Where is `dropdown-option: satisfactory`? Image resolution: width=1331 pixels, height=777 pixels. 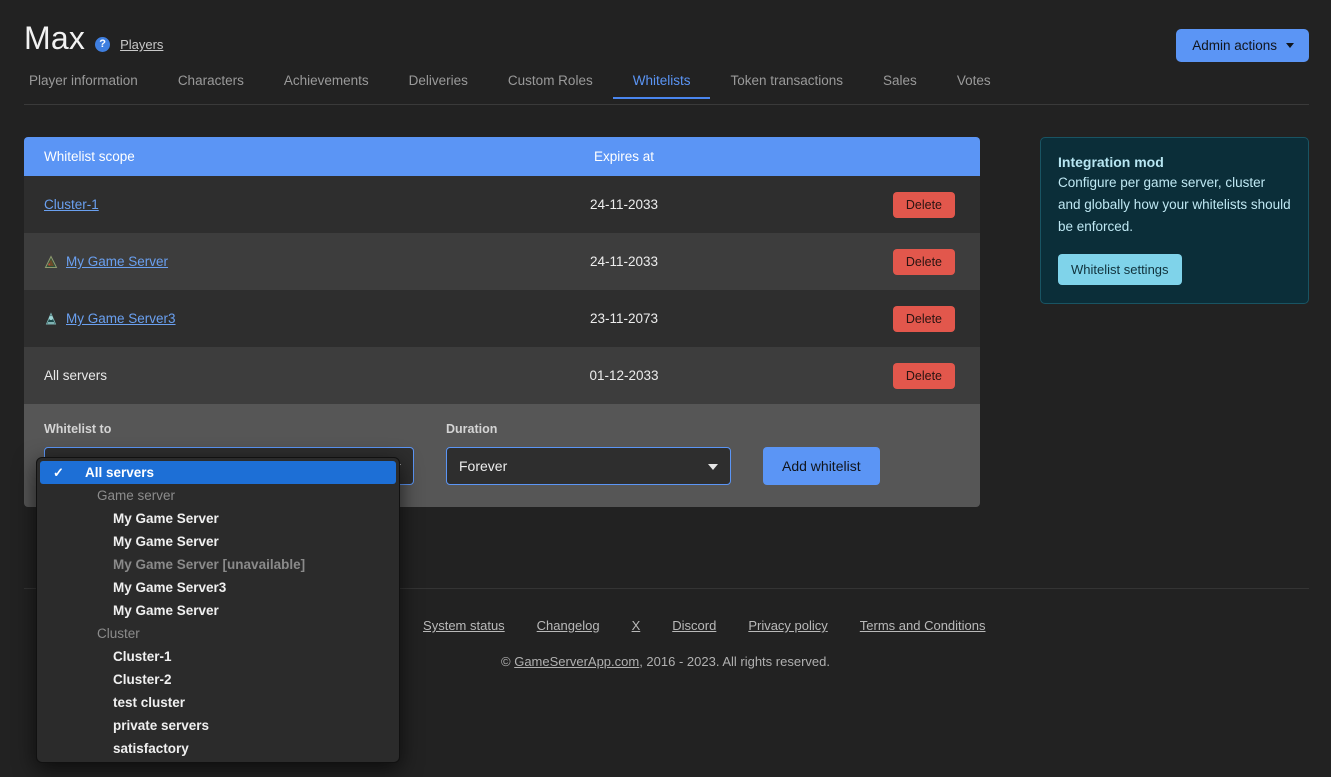 dropdown-option: satisfactory is located at coordinates (218, 748).